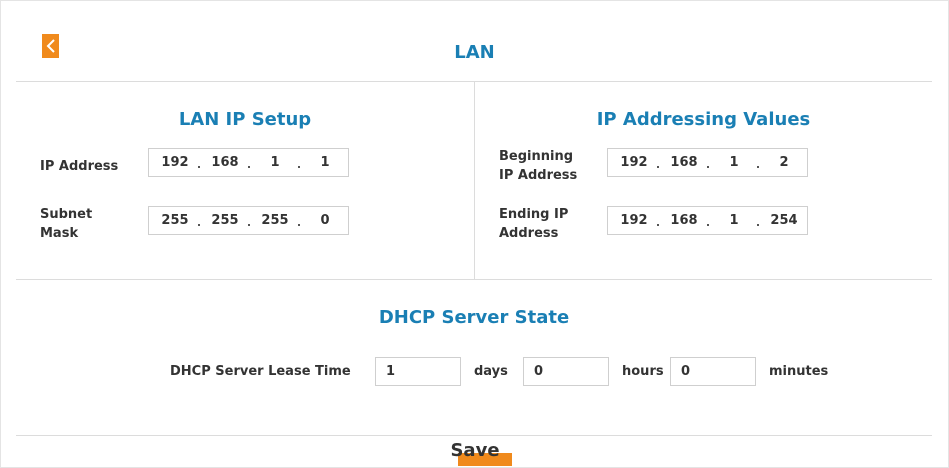 The image size is (949, 468). I want to click on beginning-ip-label: Beginning IP Address, so click(538, 166).